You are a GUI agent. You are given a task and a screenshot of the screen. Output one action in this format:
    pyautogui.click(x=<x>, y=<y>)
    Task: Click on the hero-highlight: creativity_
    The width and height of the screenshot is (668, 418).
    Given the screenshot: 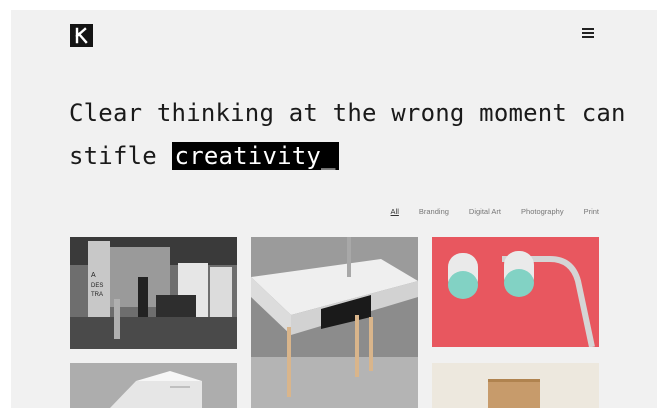 What is the action you would take?
    pyautogui.click(x=255, y=156)
    